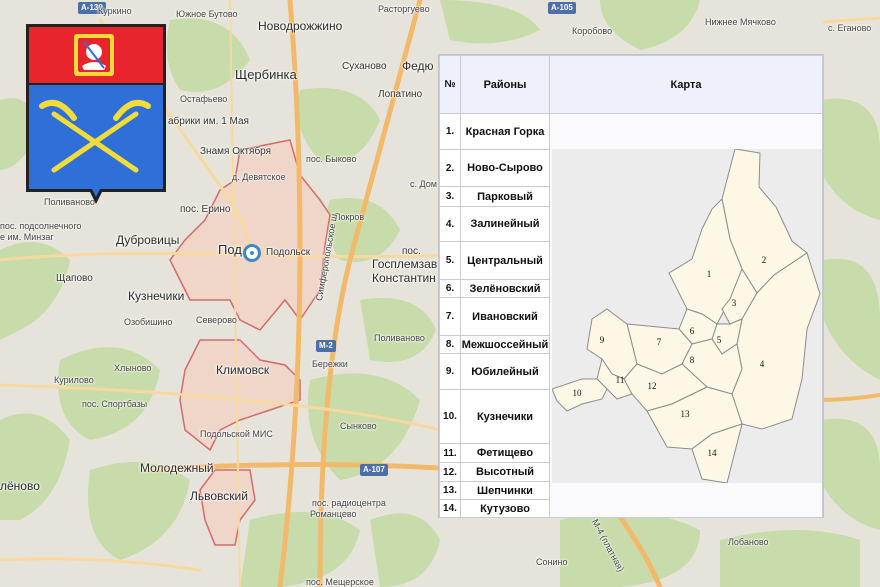 This screenshot has width=880, height=587. I want to click on district-label-3: 3, so click(734, 303).